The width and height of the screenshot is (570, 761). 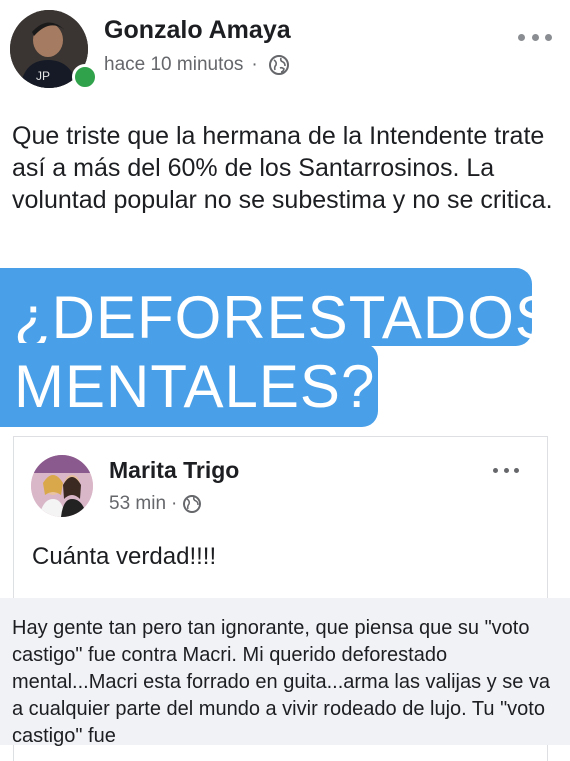 I want to click on headline-banner-line1: ¿DEFORESTADOS, so click(x=277, y=309).